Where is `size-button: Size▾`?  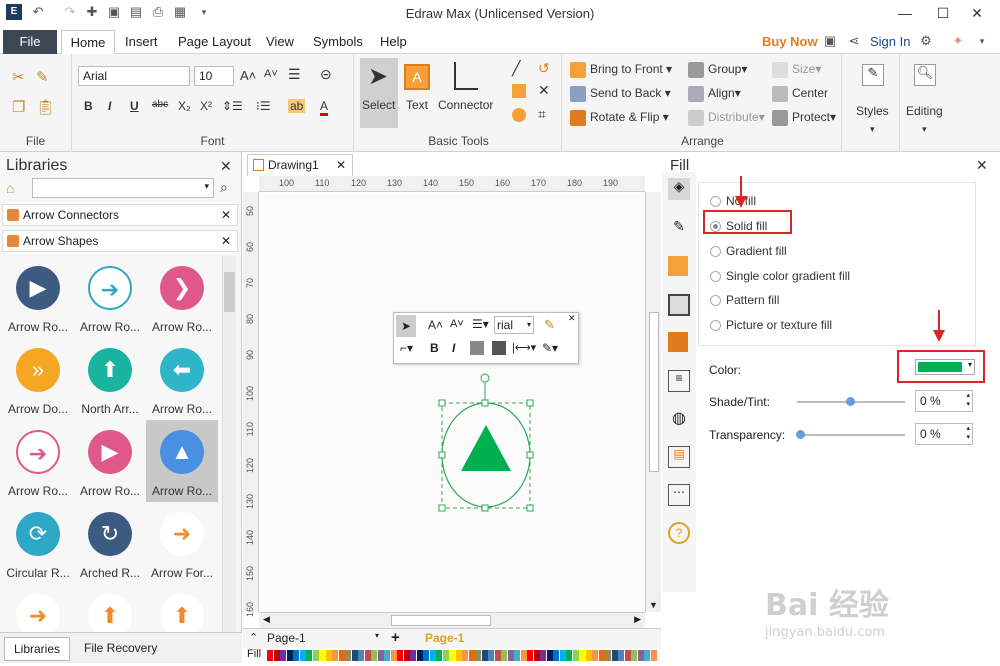 size-button: Size▾ is located at coordinates (796, 70).